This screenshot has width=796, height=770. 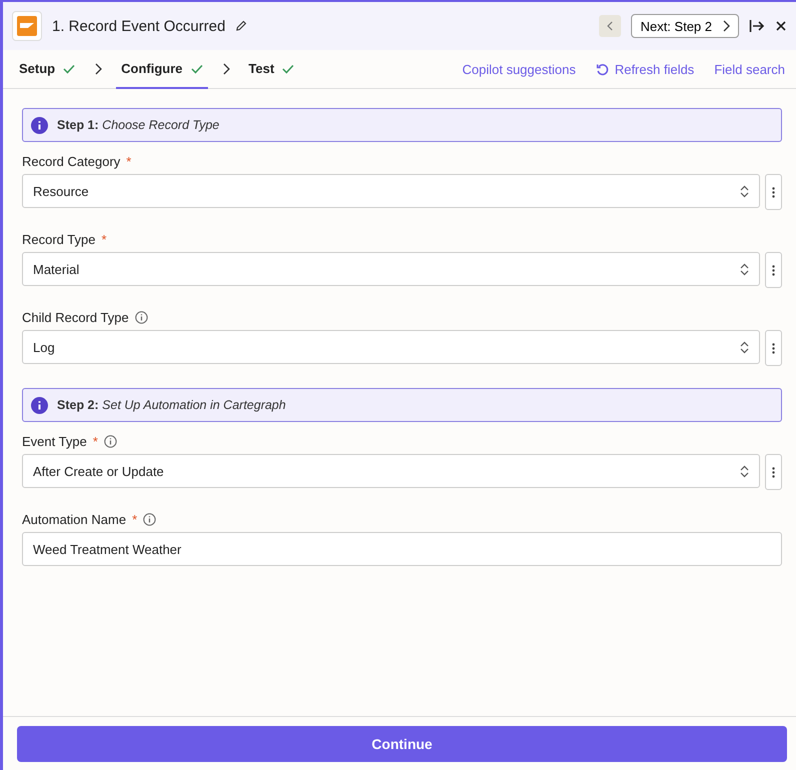 I want to click on select-field: Log, so click(x=391, y=347).